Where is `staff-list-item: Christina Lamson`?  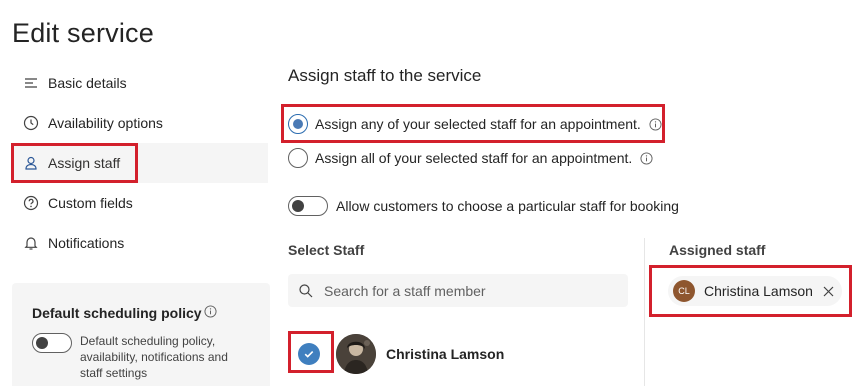
staff-list-item: Christina Lamson is located at coordinates (401, 354).